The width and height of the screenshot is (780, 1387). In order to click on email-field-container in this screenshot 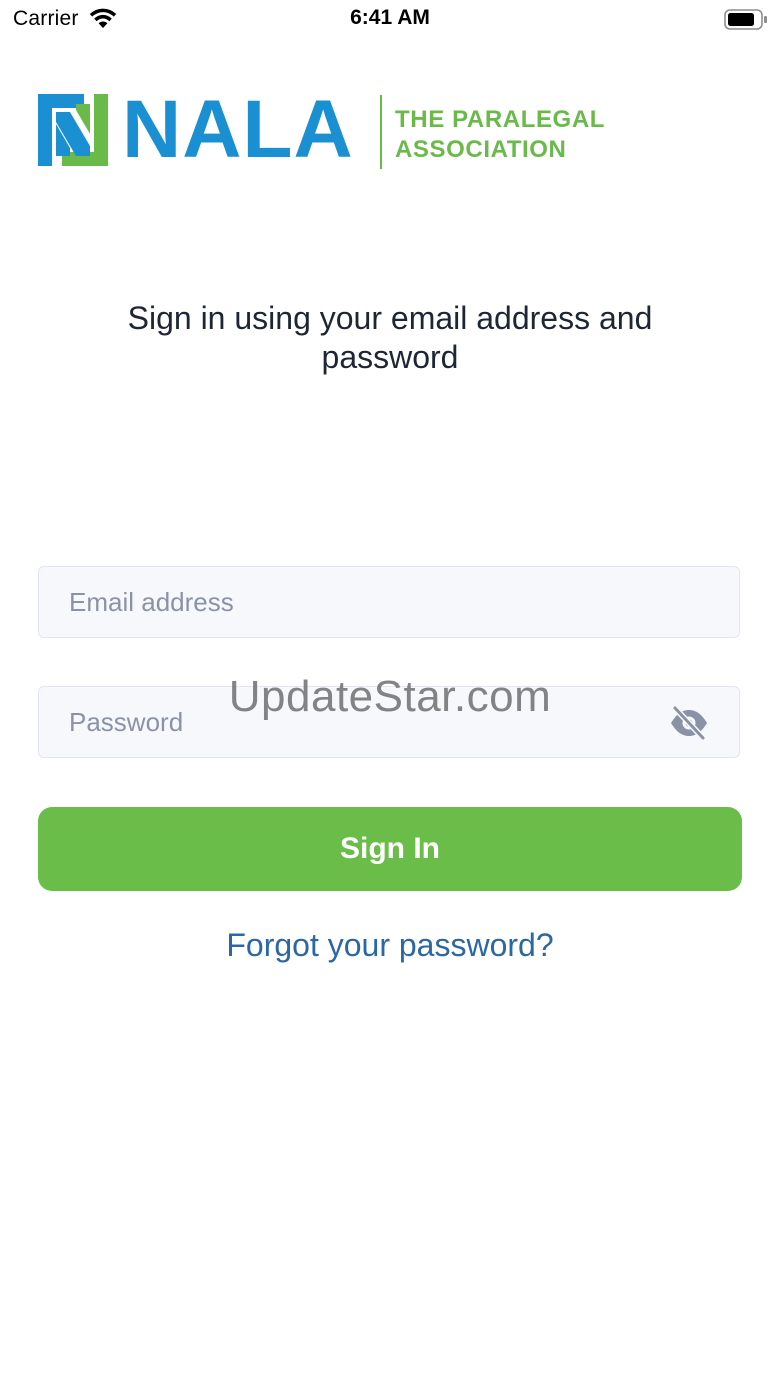, I will do `click(389, 602)`.